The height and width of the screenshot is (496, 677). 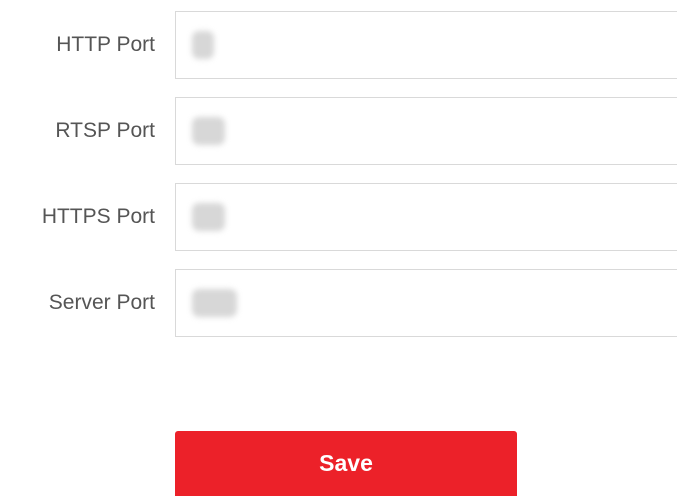 I want to click on https-port-row: HTTPS Port 443, so click(x=338, y=217).